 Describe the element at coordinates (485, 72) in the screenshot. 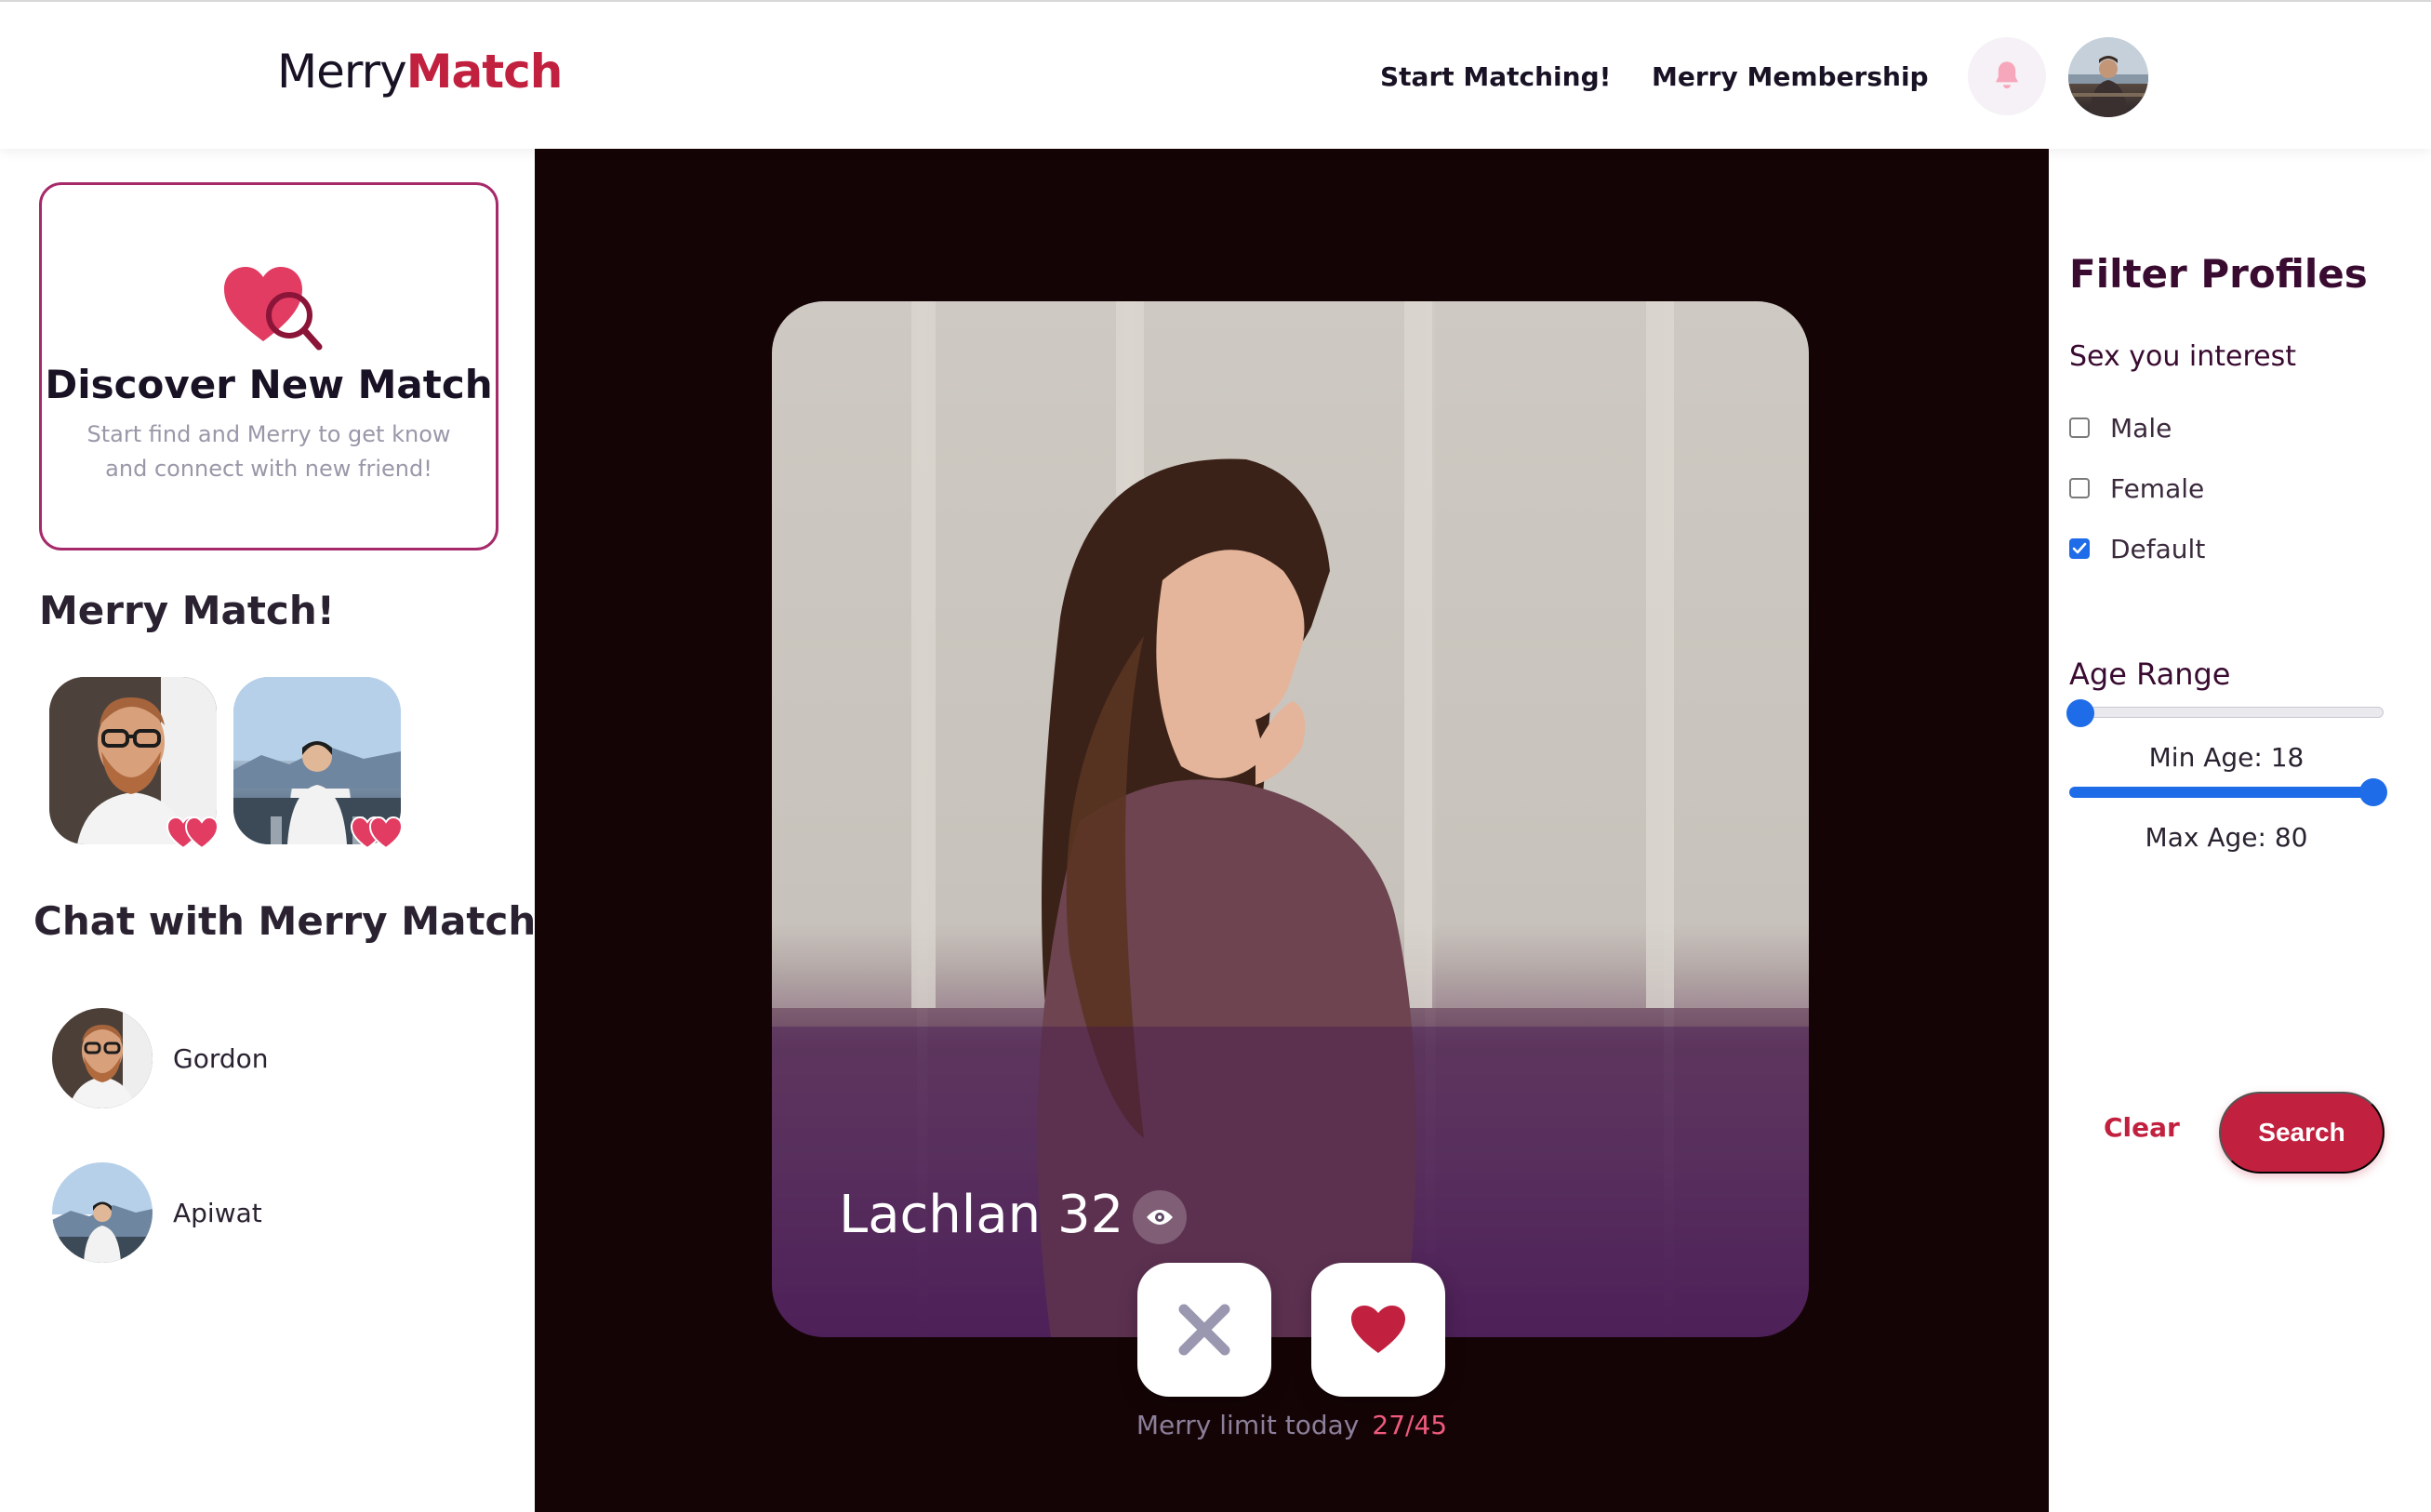

I see `logo-text-match: Match` at that location.